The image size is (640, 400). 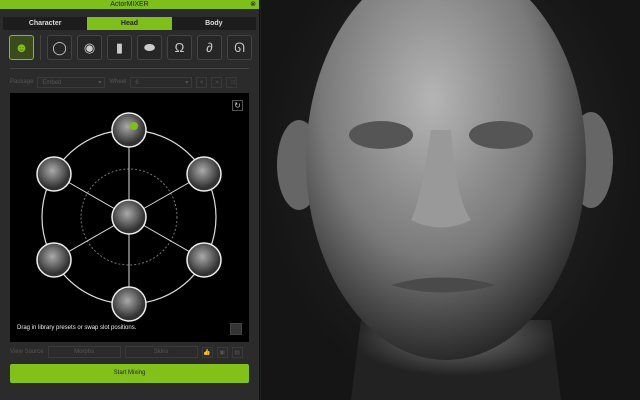 What do you see at coordinates (22, 82) in the screenshot?
I see `package-label: Package` at bounding box center [22, 82].